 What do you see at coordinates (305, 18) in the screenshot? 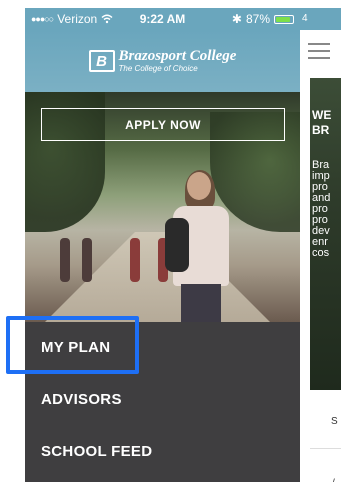
I see `background-status-fragment: 4` at bounding box center [305, 18].